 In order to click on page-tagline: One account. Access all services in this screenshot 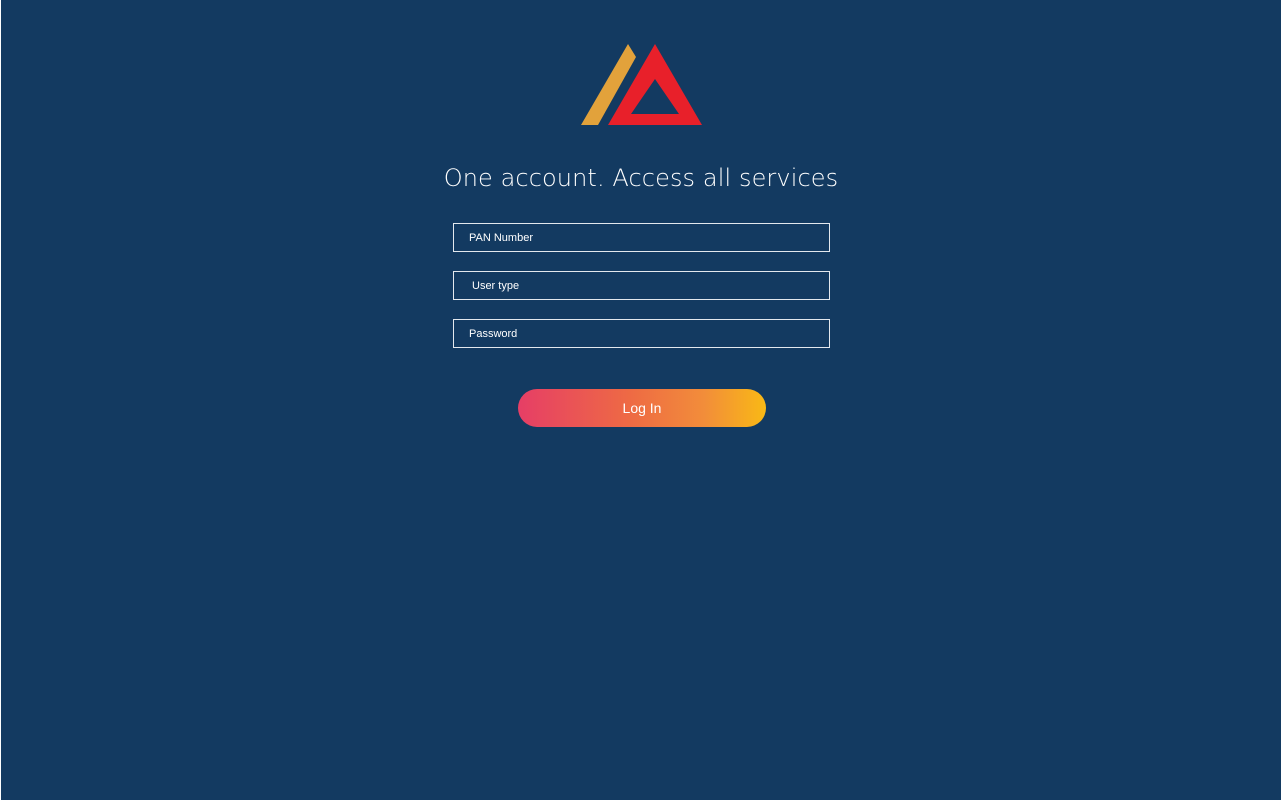, I will do `click(641, 178)`.